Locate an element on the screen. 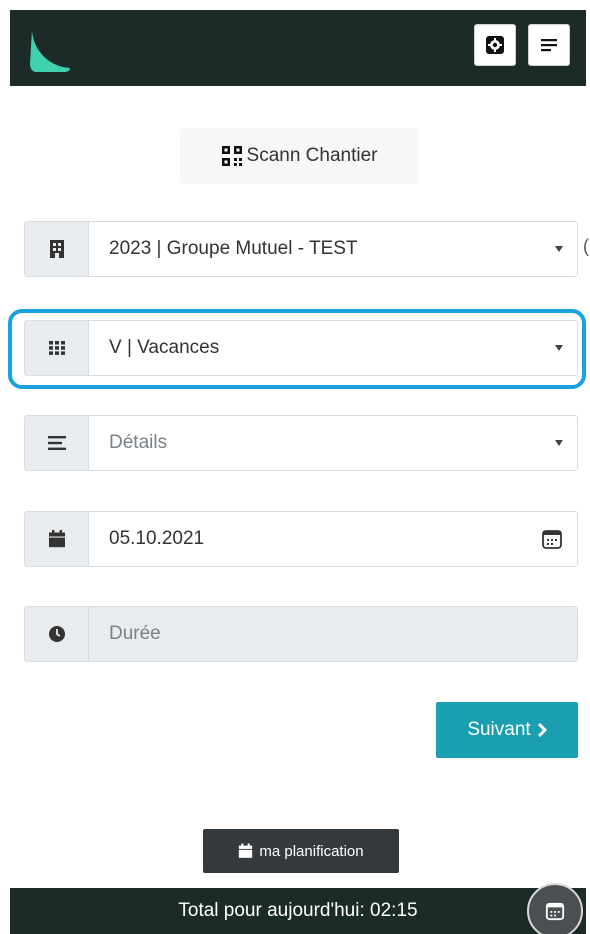  project-select: 2023 | Groupe Mutuel - TEST is located at coordinates (333, 249).